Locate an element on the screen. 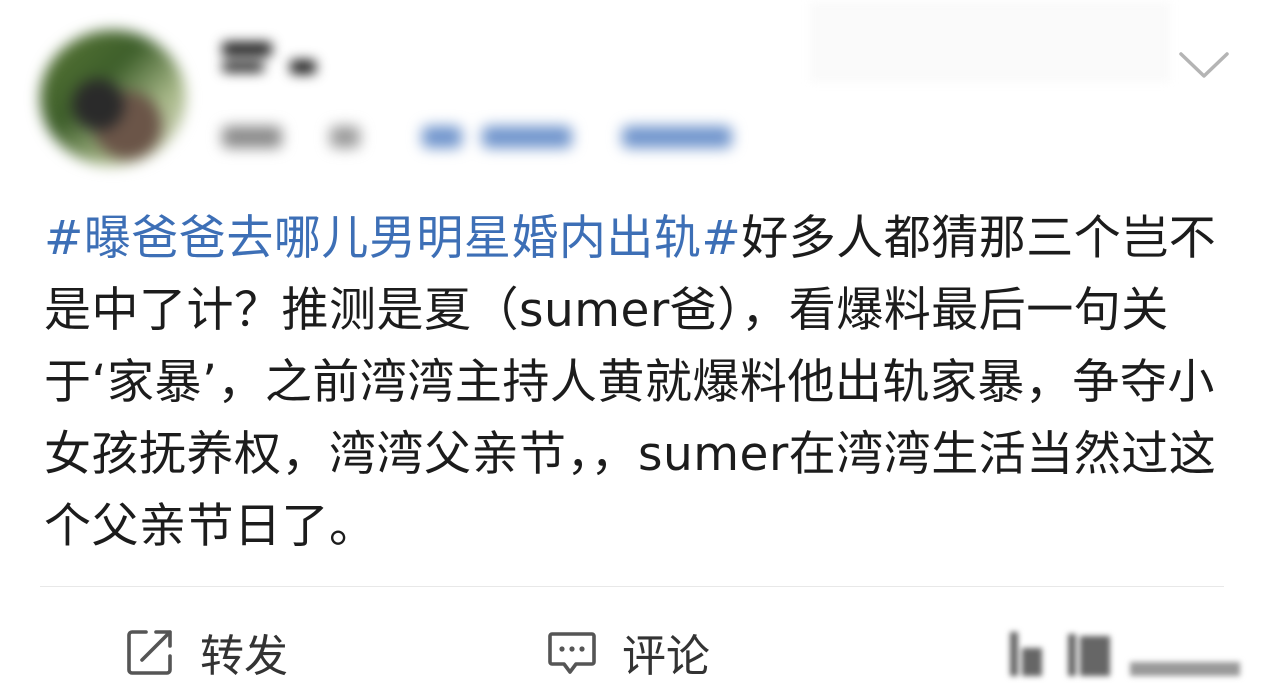 Image resolution: width=1264 pixels, height=687 pixels. user-avatar is located at coordinates (113, 98).